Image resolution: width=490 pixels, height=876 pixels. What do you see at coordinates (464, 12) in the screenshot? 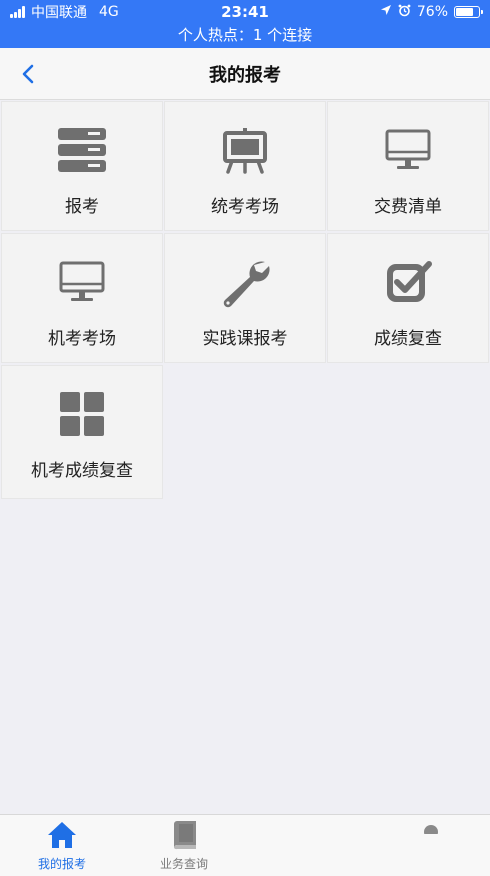
I see `battery-fill` at bounding box center [464, 12].